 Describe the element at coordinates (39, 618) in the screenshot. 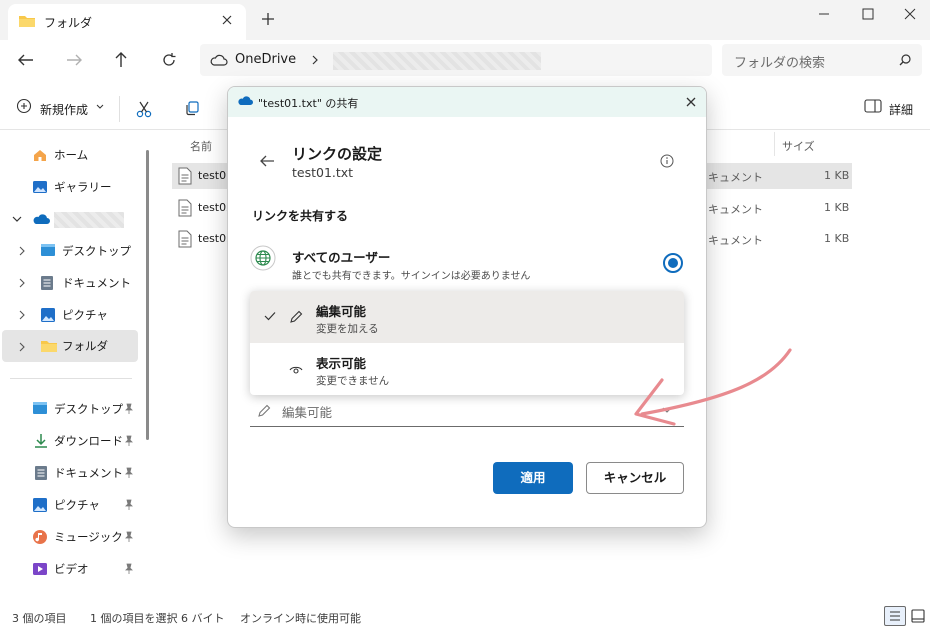

I see `status-item-count: 3 個の項目` at that location.